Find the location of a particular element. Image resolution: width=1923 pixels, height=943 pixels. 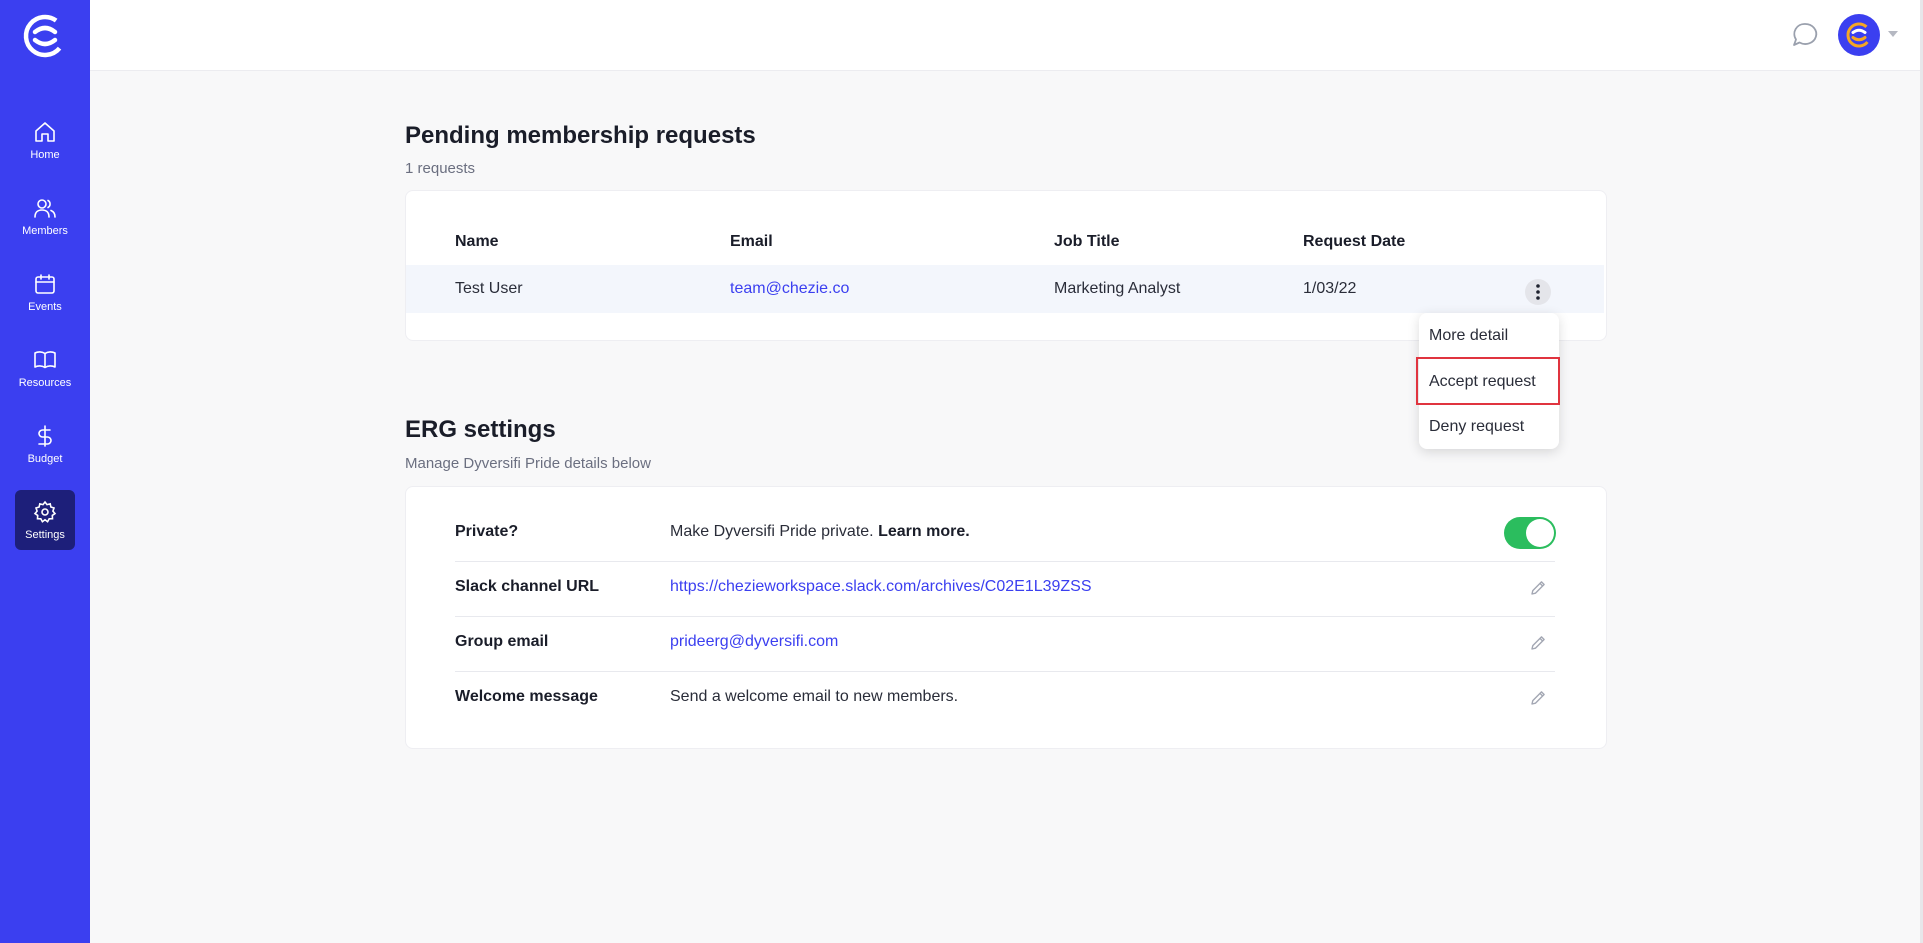

slack-channel-label: Slack channel URL is located at coordinates (527, 586).